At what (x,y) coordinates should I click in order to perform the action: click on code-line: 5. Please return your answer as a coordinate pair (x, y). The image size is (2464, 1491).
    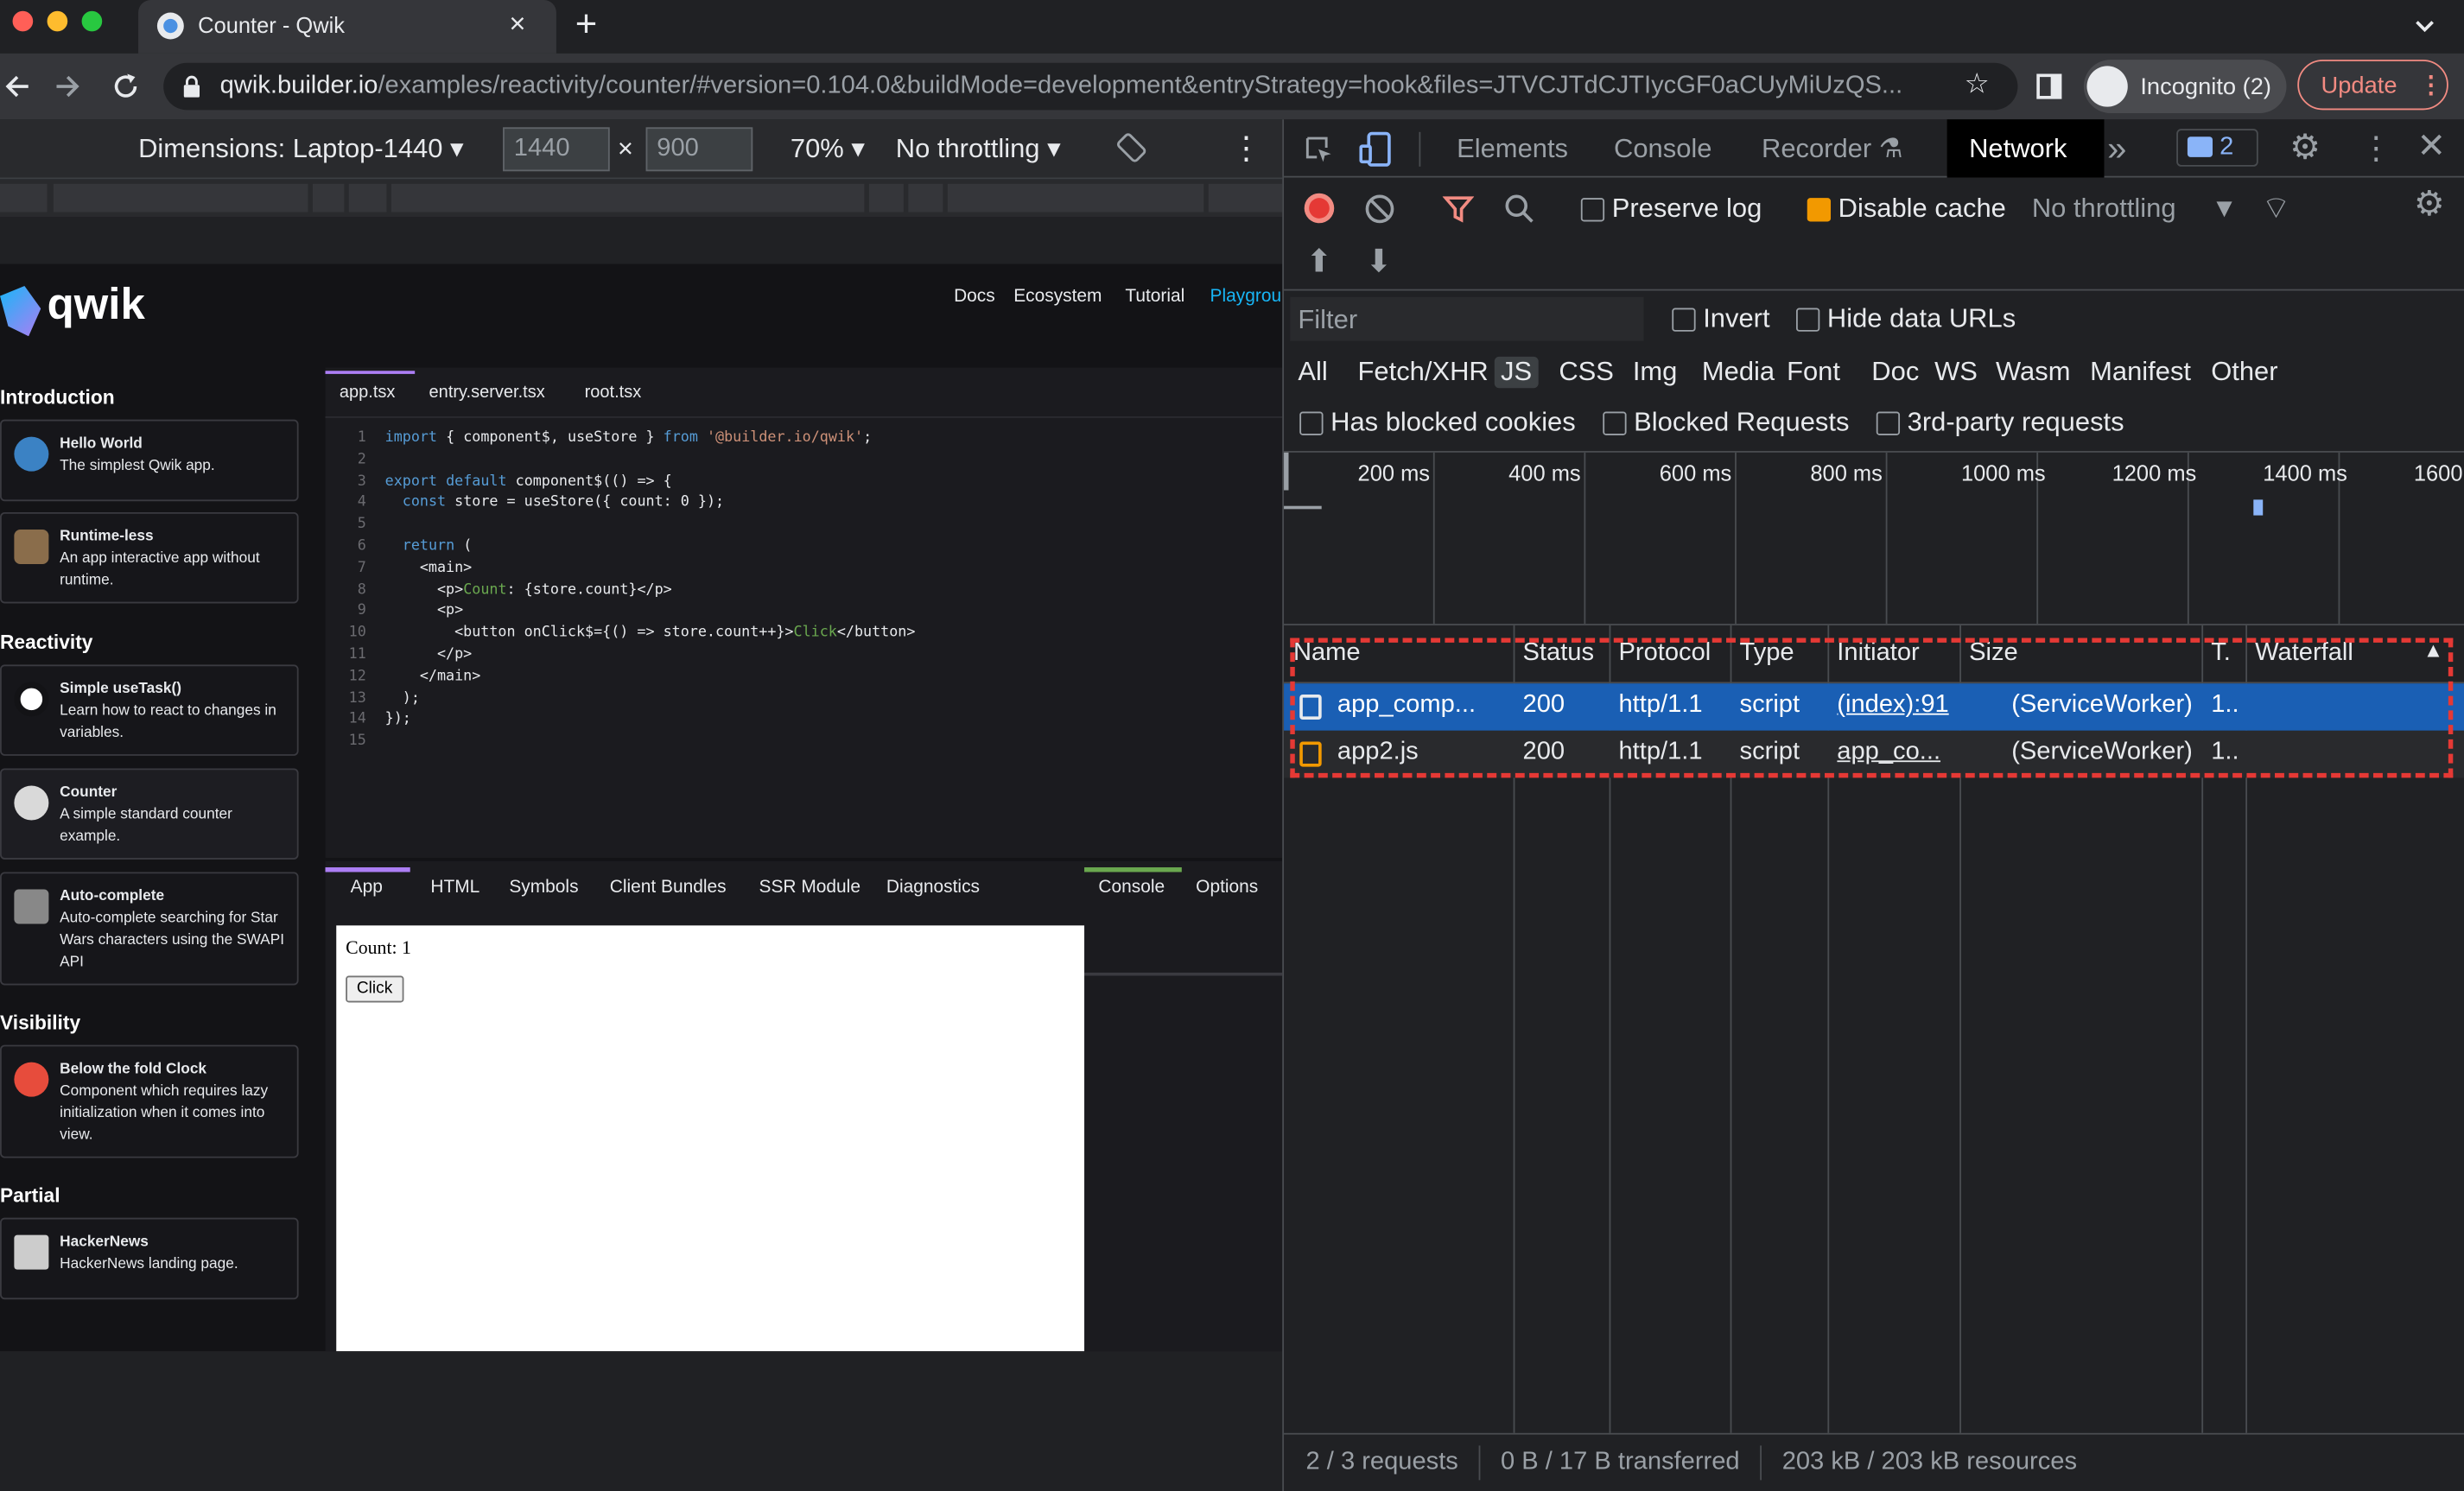
    Looking at the image, I should click on (621, 525).